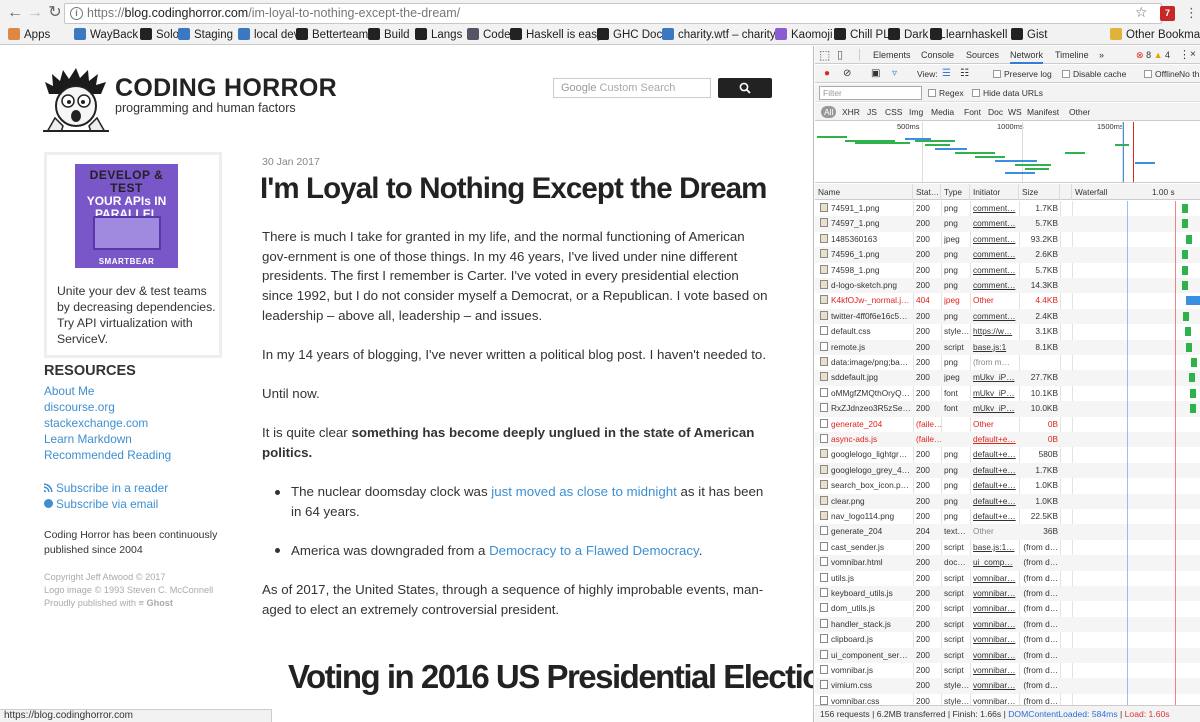  What do you see at coordinates (955, 192) in the screenshot?
I see `col-type: Type` at bounding box center [955, 192].